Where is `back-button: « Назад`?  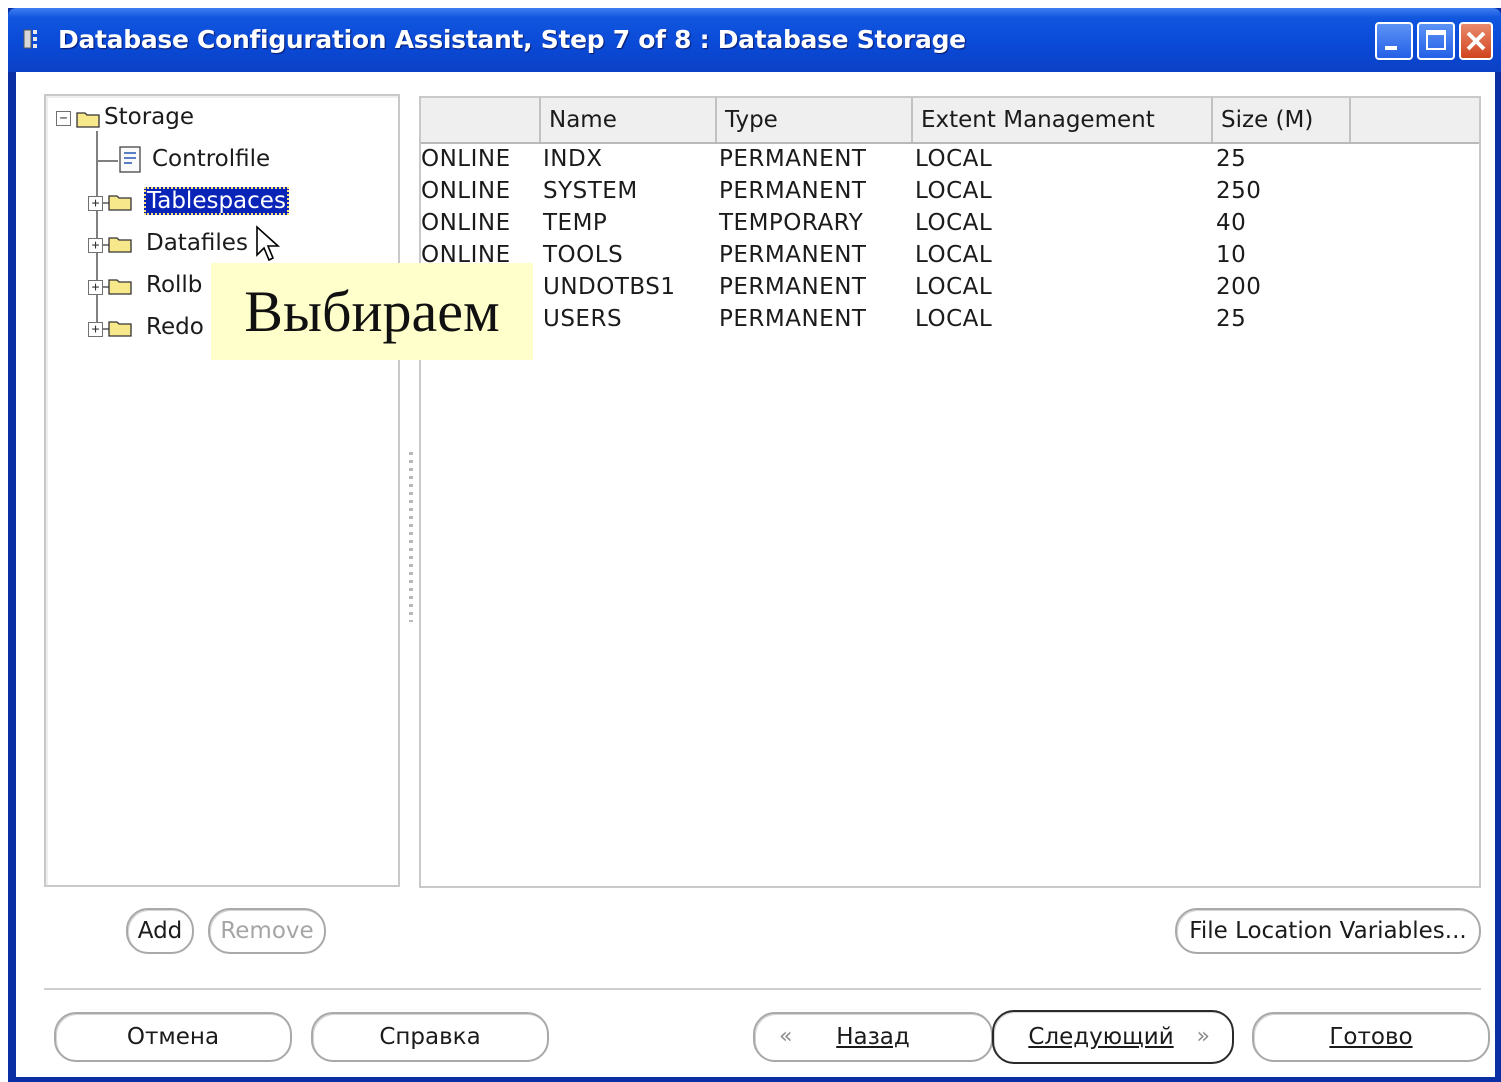
back-button: « Назад is located at coordinates (873, 1037).